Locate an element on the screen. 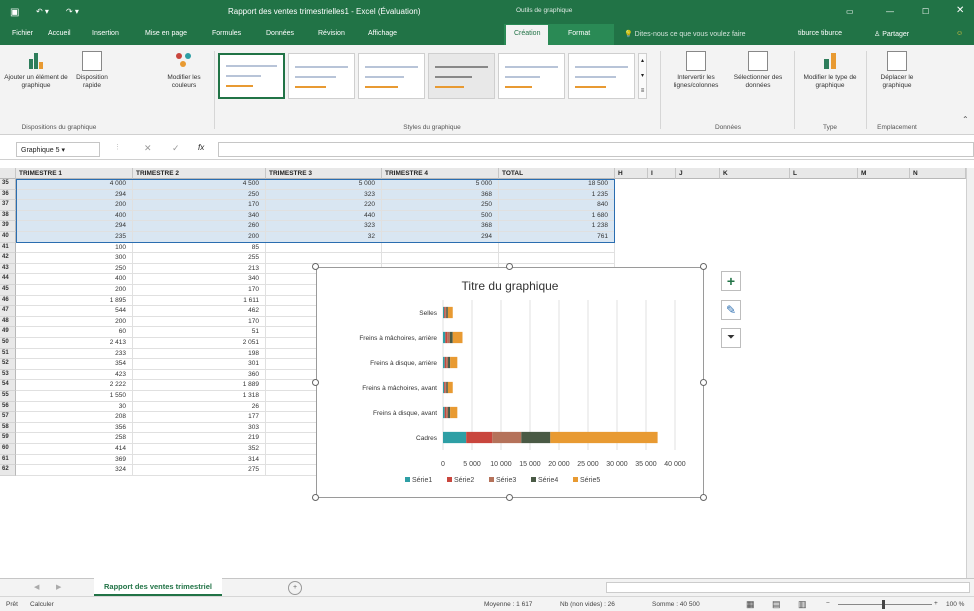 The image size is (974, 611). table-cell: 220 is located at coordinates (324, 205).